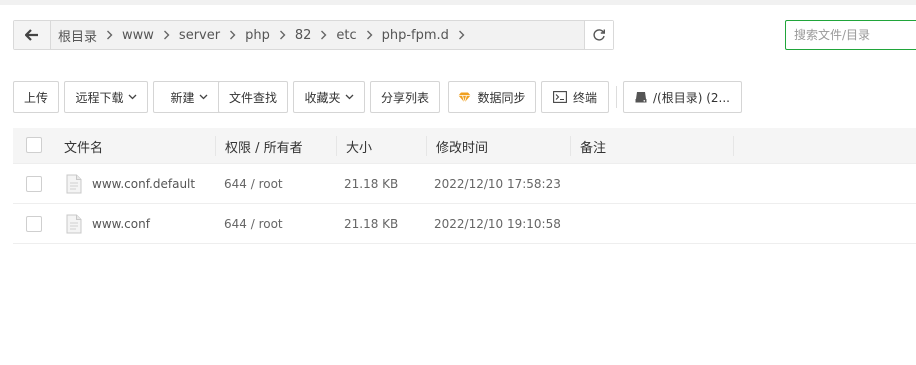 The height and width of the screenshot is (365, 916). What do you see at coordinates (199, 35) in the screenshot?
I see `breadcrumb-item-server: server` at bounding box center [199, 35].